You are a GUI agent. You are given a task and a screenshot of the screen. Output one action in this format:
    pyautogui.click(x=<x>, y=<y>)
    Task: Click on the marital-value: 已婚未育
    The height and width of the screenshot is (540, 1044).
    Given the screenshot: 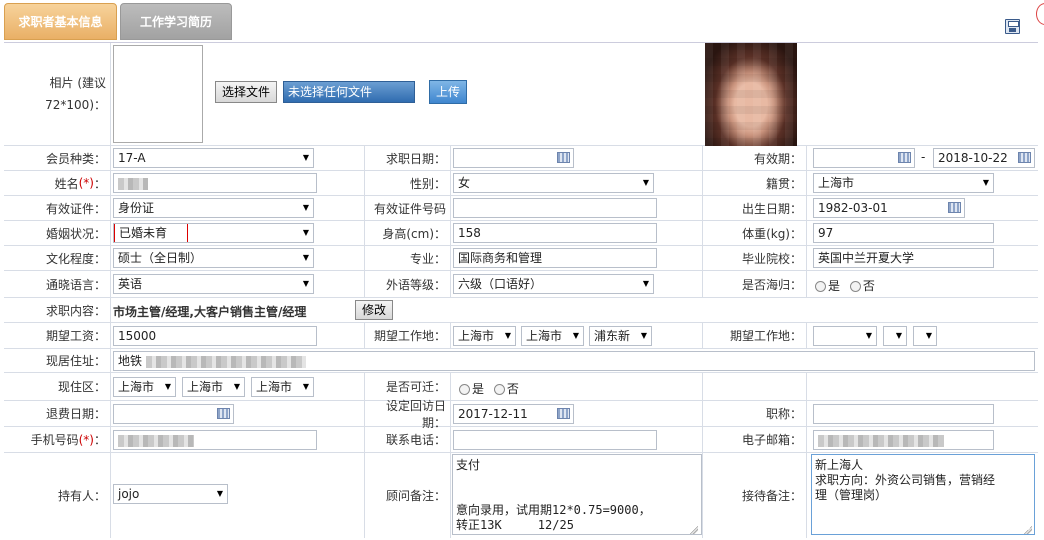 What is the action you would take?
    pyautogui.click(x=151, y=233)
    